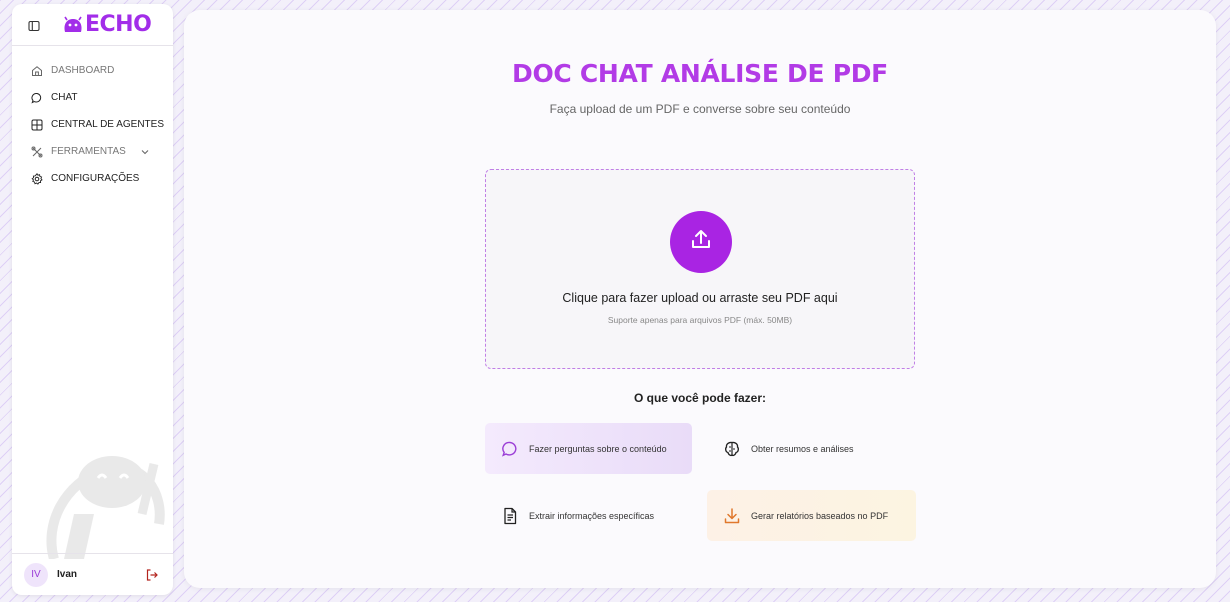  What do you see at coordinates (107, 124) in the screenshot?
I see `sidebar-item-label: CENTRAL DE AGENTES` at bounding box center [107, 124].